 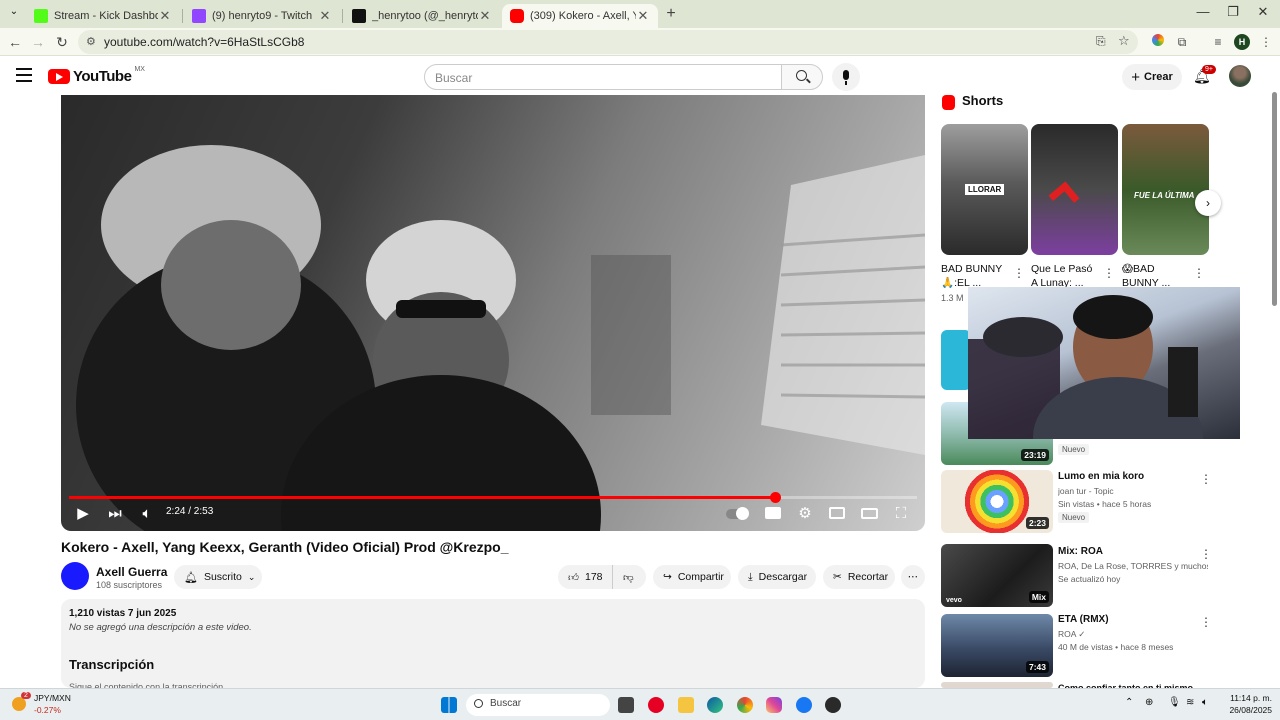 What do you see at coordinates (715, 705) in the screenshot?
I see `edge-icon` at bounding box center [715, 705].